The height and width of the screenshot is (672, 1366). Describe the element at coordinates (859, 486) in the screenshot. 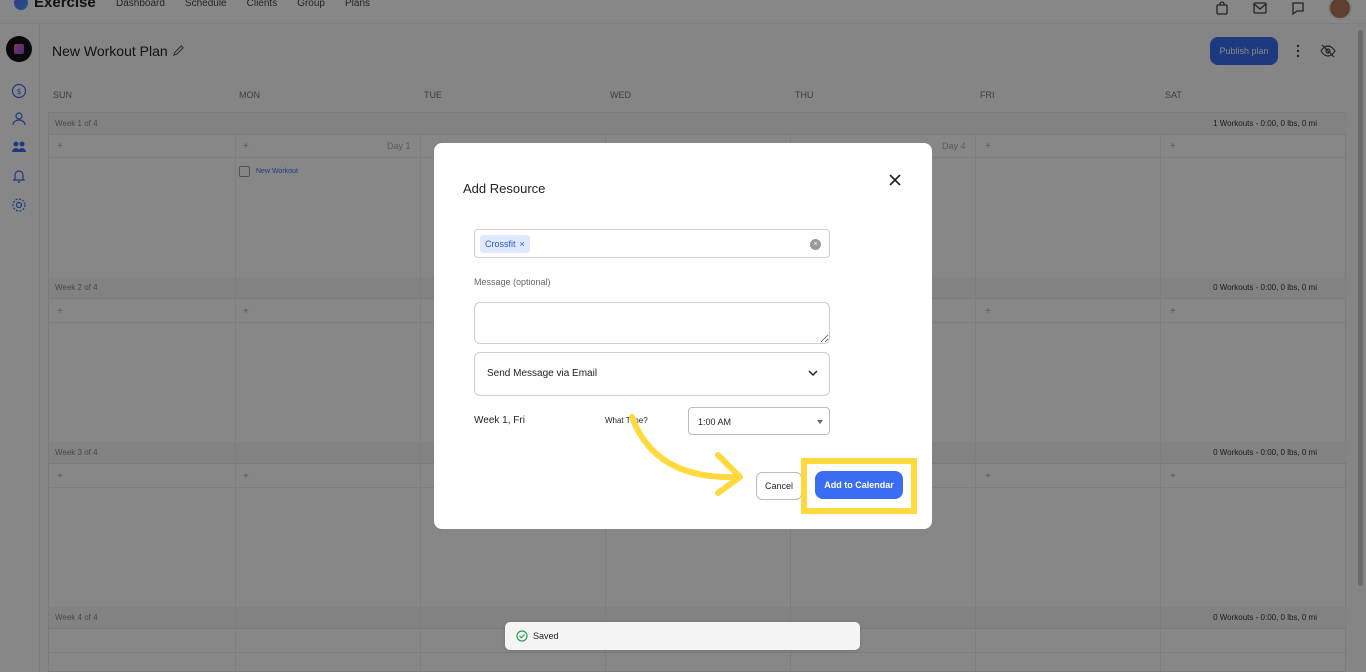

I see `highlight-box` at that location.